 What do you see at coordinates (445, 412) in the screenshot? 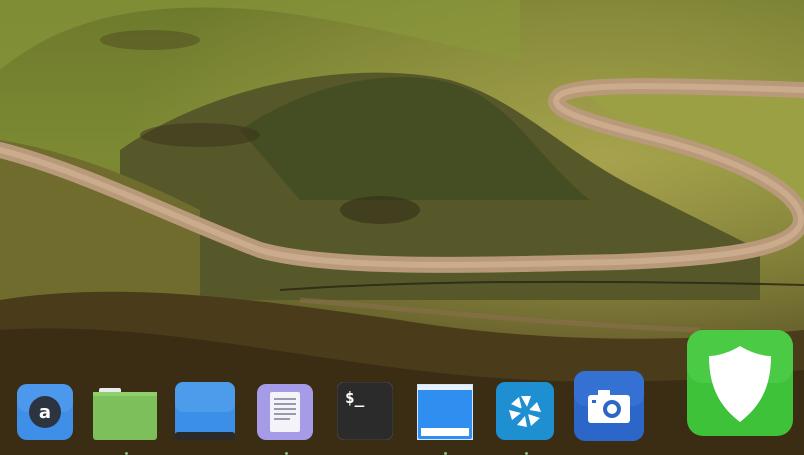
I see `window-manager-icon` at bounding box center [445, 412].